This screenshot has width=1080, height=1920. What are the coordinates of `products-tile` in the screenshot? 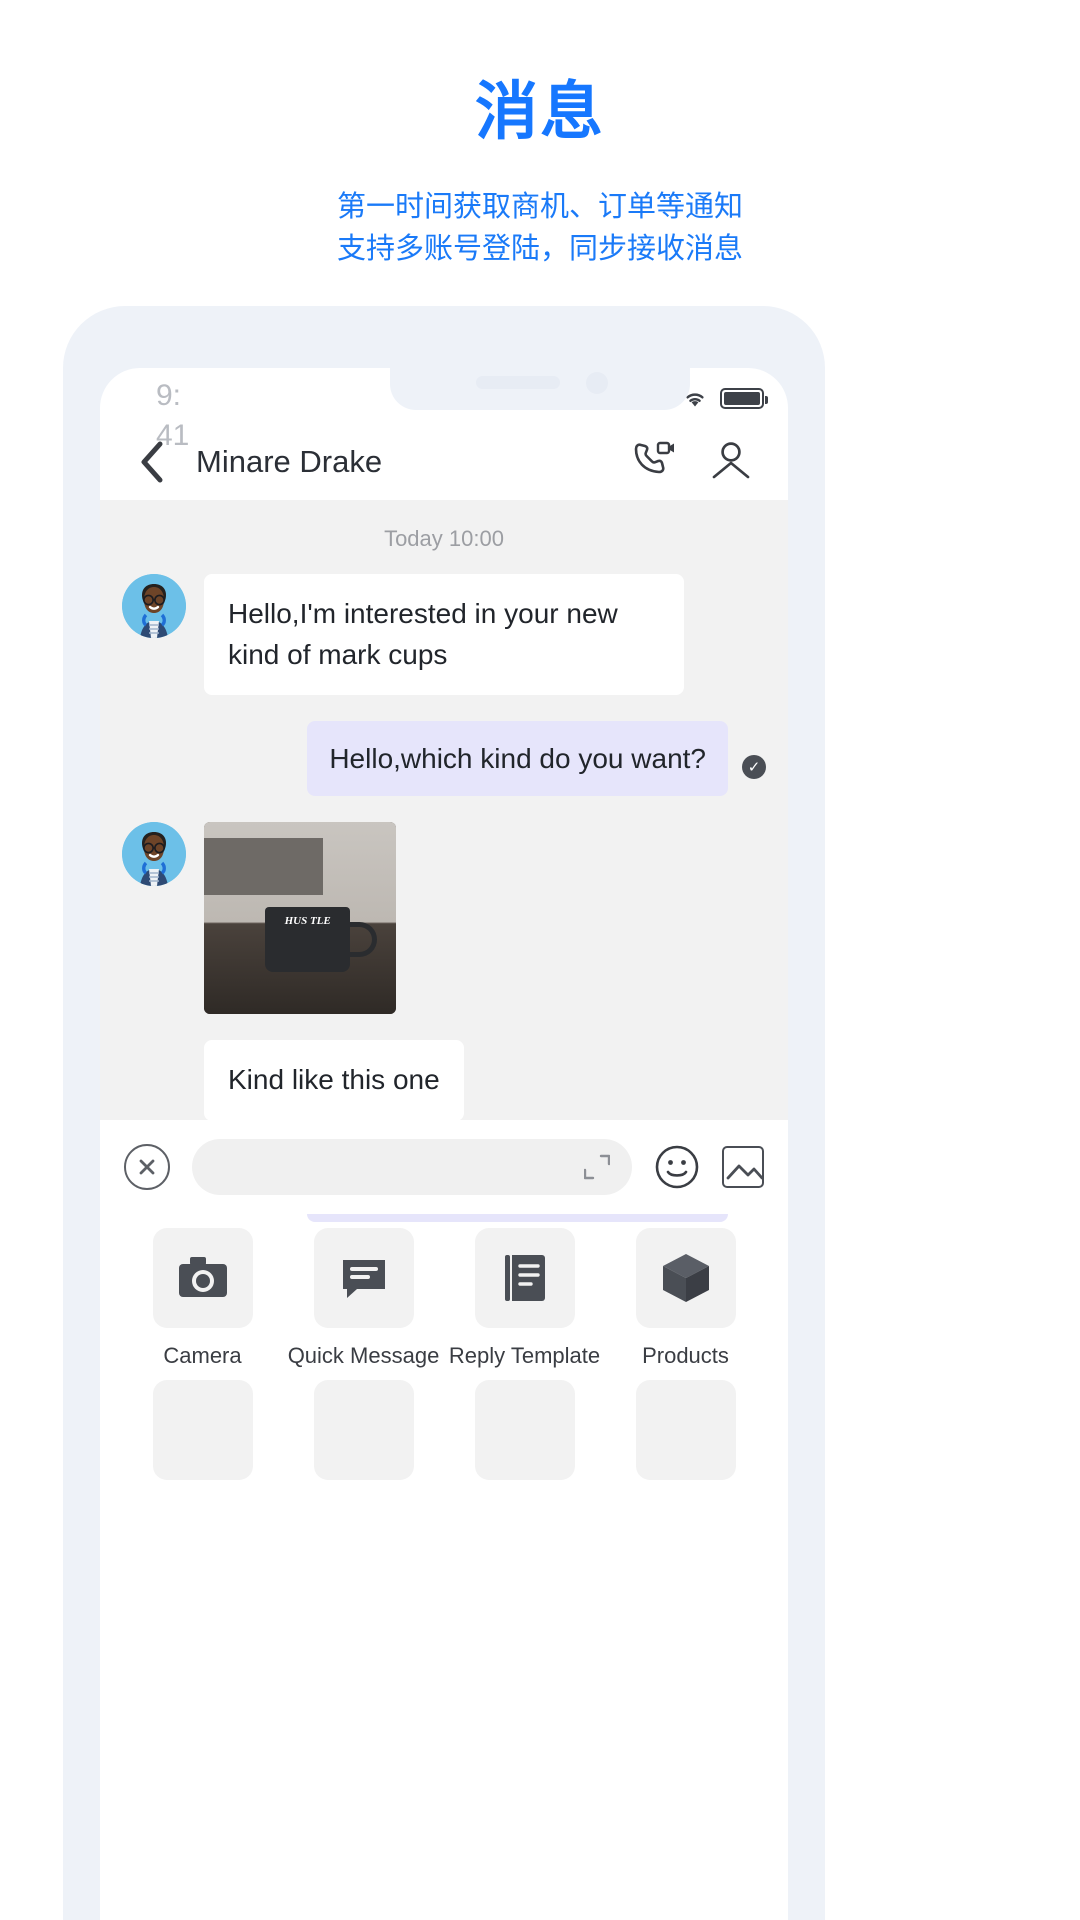 It's located at (685, 1278).